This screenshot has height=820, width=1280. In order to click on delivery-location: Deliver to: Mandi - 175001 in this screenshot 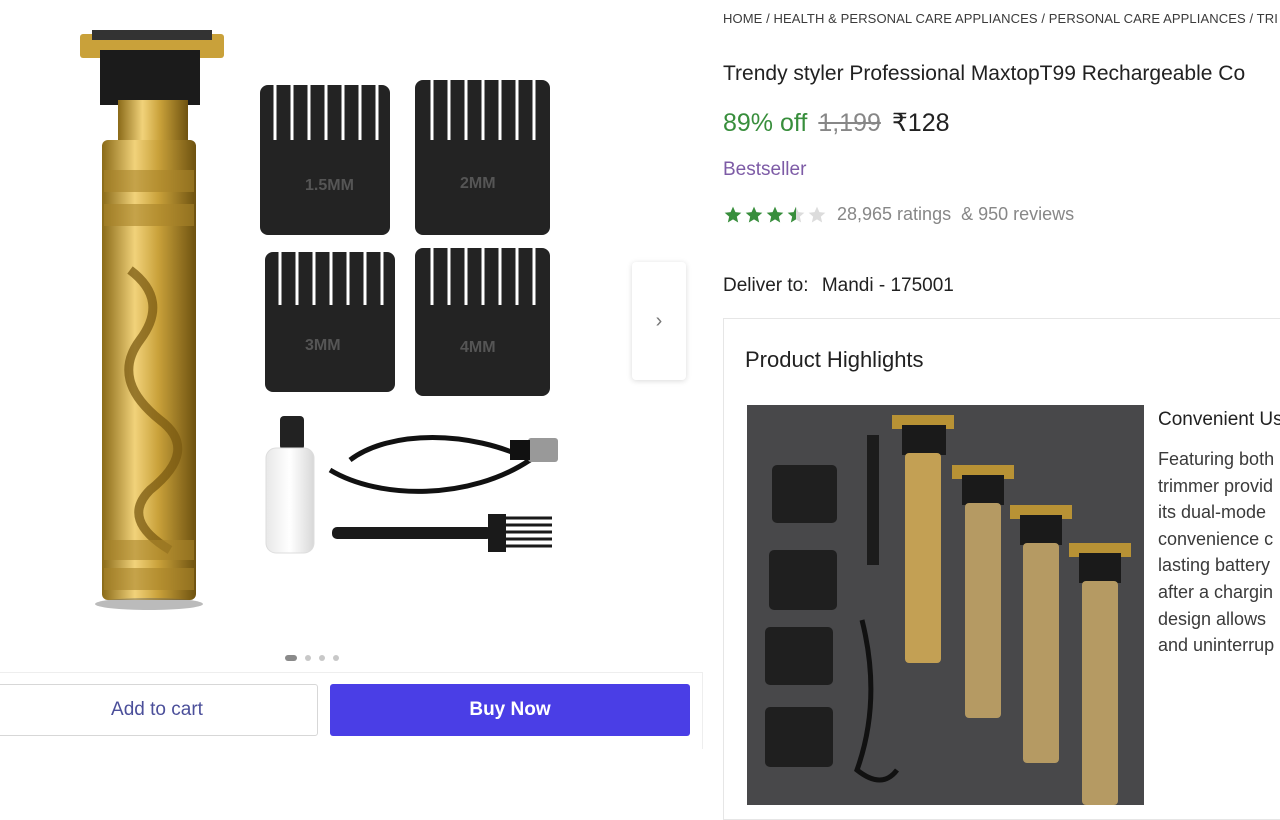, I will do `click(838, 286)`.